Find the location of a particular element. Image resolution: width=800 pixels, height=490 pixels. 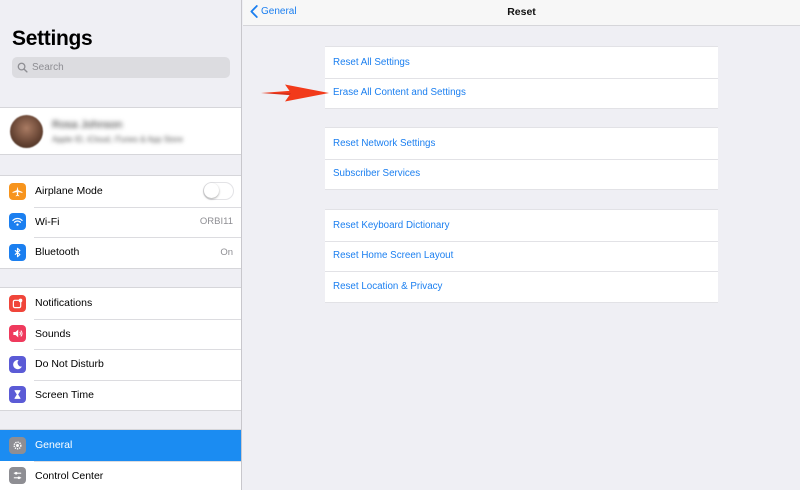

sidebar-item-bluetooth: Bluetooth On is located at coordinates (120, 252).